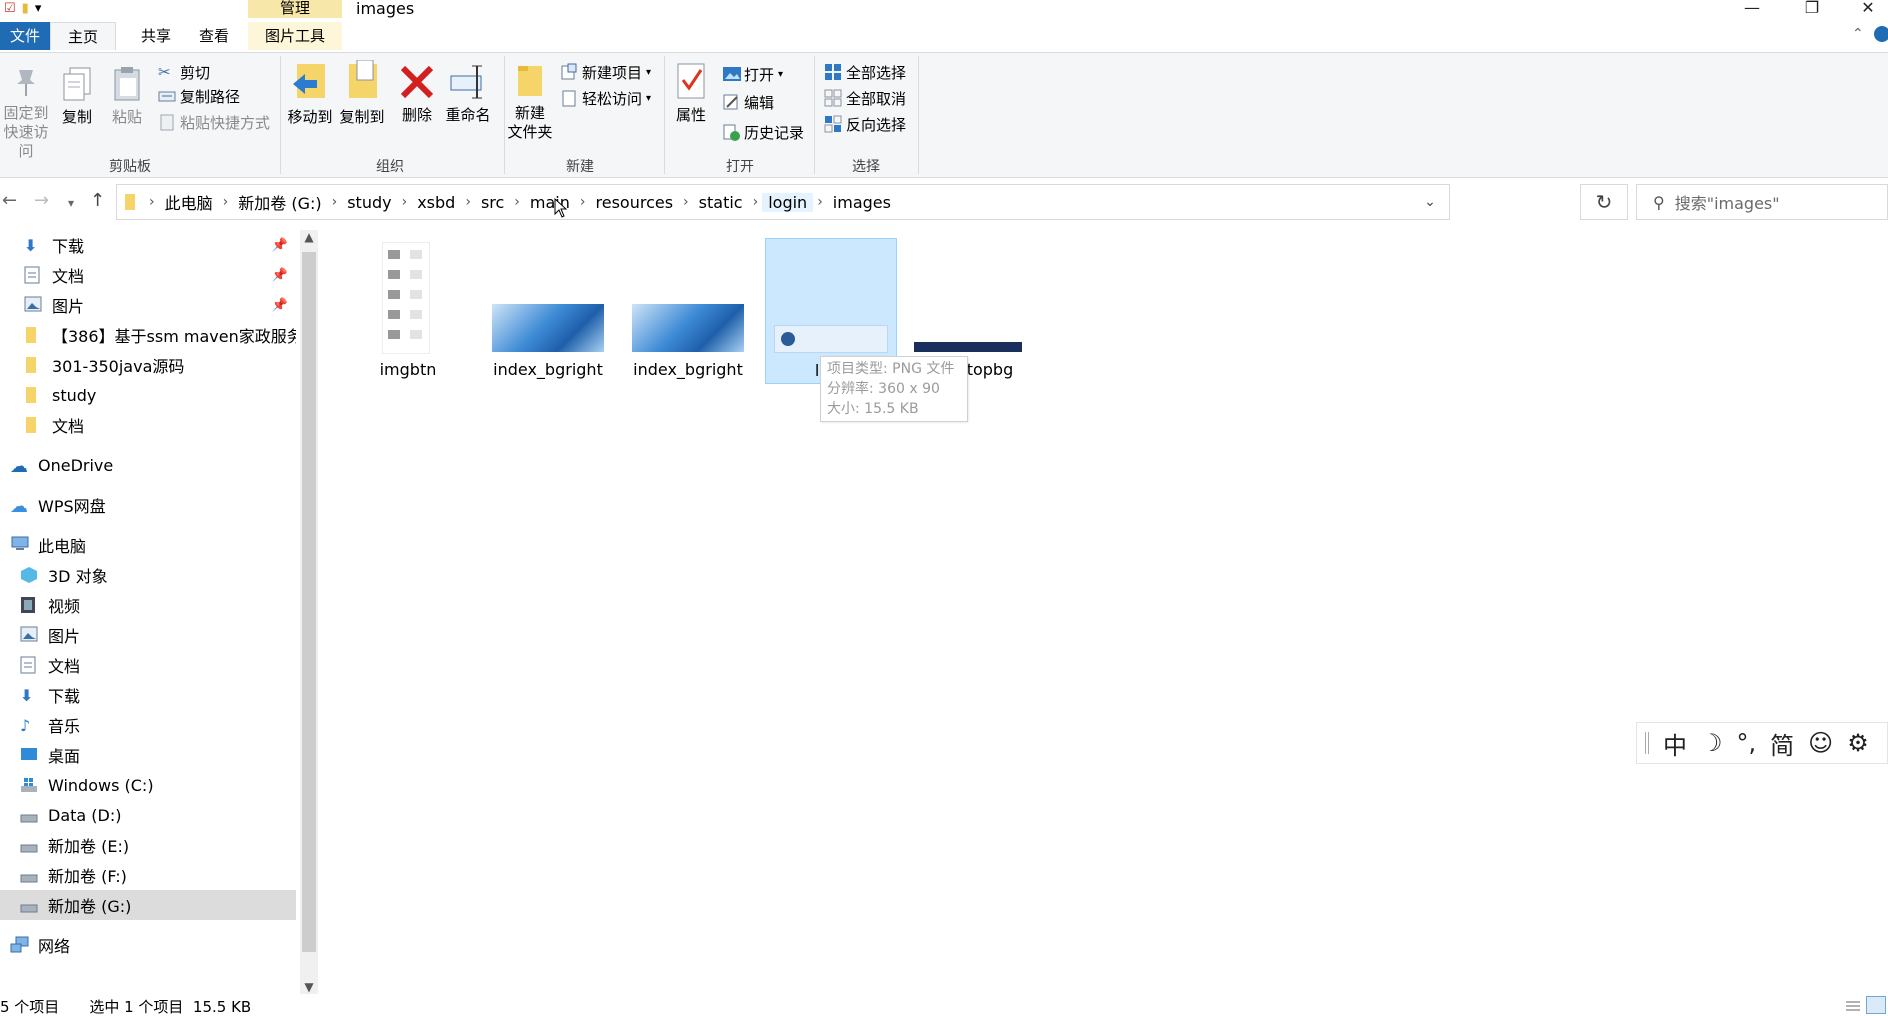  What do you see at coordinates (605, 72) in the screenshot?
I see `new-item-button: 新建项目 ▾` at bounding box center [605, 72].